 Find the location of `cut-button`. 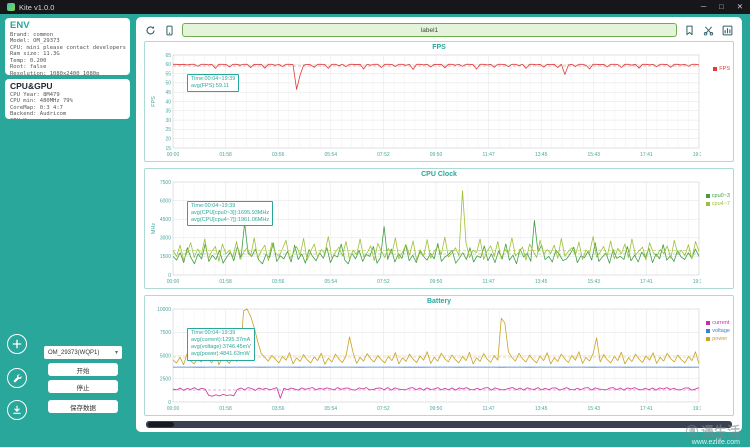

cut-button is located at coordinates (708, 30).